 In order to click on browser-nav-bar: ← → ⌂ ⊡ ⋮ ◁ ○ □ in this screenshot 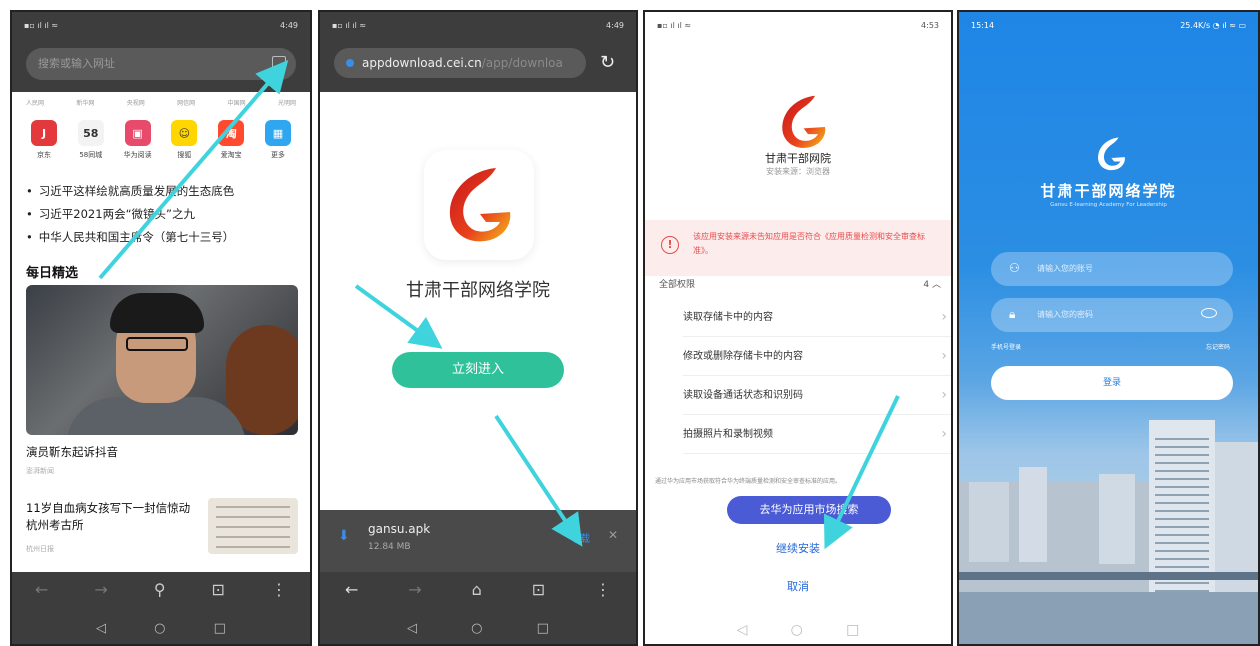, I will do `click(478, 608)`.